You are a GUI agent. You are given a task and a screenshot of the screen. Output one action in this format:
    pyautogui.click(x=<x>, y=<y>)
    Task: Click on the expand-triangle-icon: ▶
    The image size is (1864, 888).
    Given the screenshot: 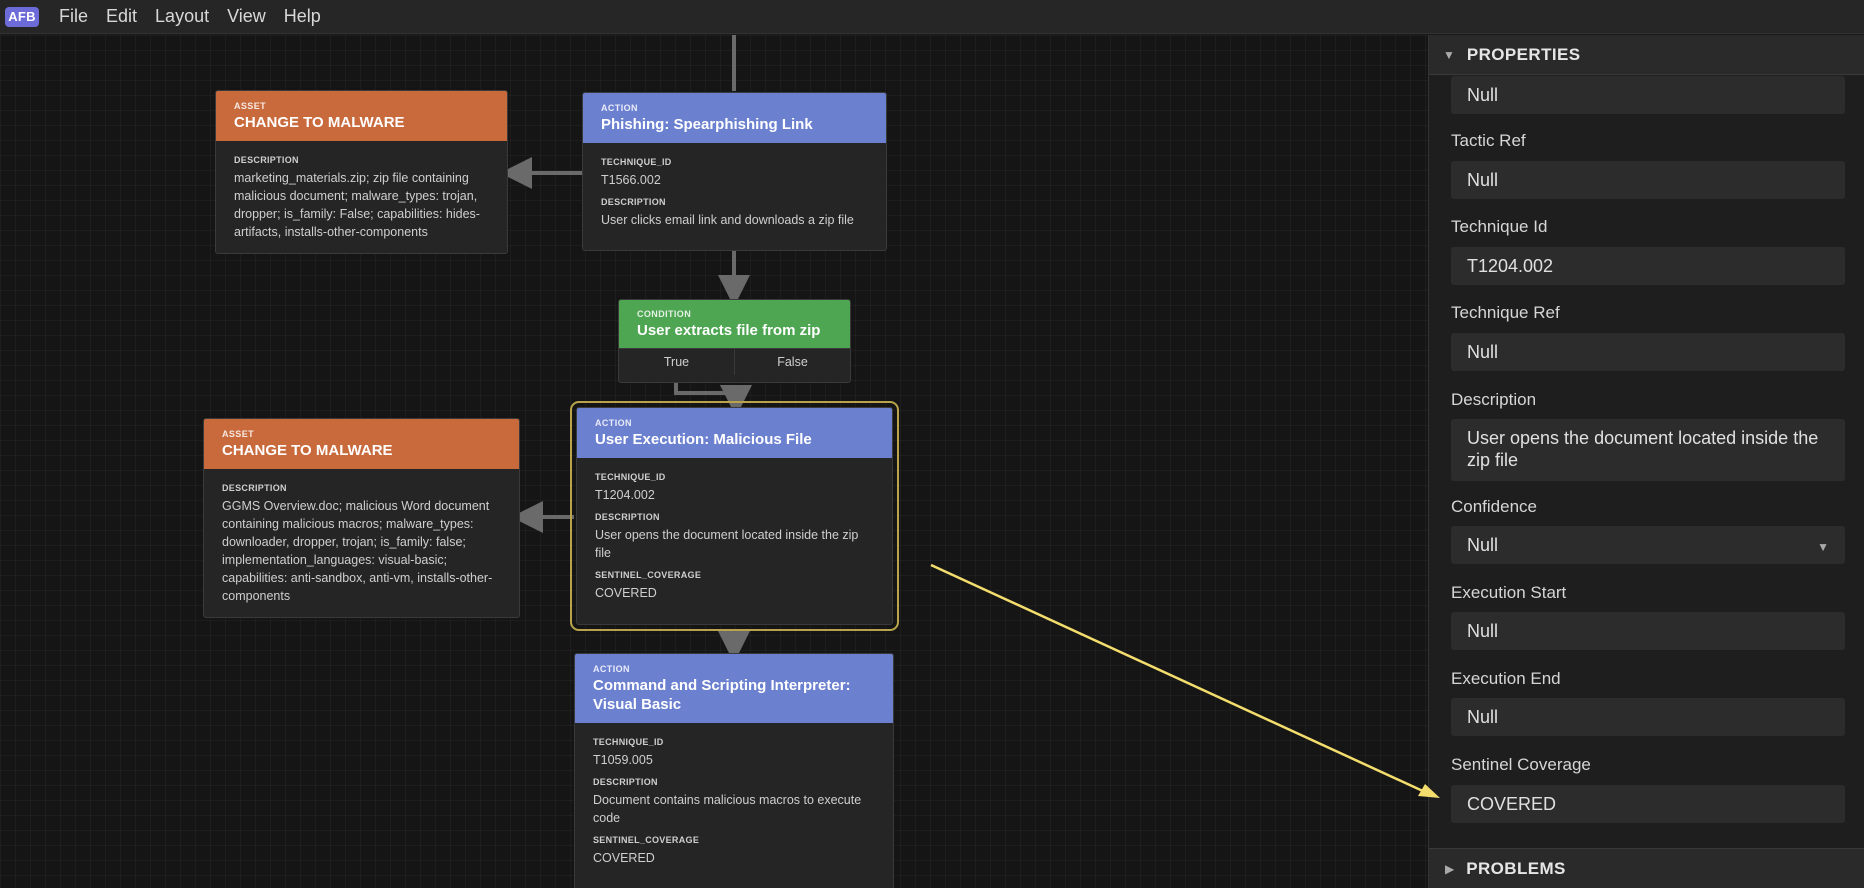 What is the action you would take?
    pyautogui.click(x=1449, y=869)
    